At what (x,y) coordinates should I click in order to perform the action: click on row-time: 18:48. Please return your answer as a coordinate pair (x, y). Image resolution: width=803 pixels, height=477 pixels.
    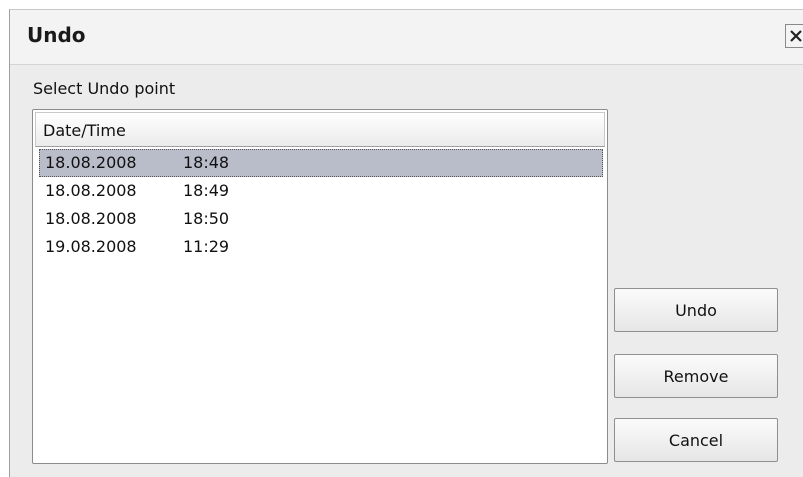
    Looking at the image, I should click on (206, 162).